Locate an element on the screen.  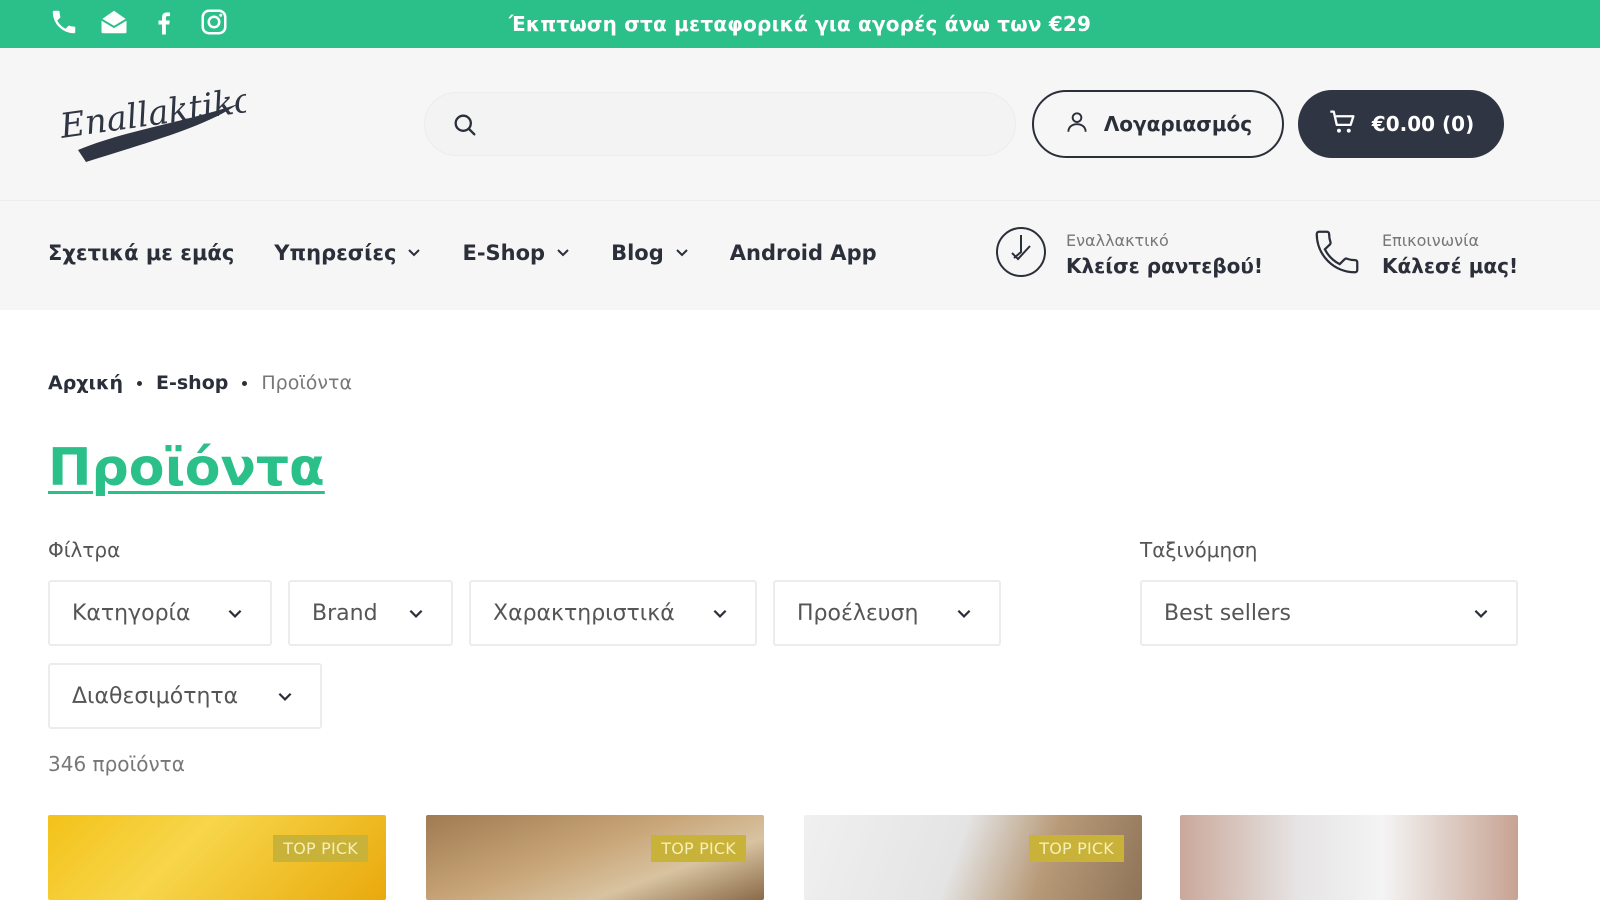
product-count: 346 προϊόντα is located at coordinates (116, 764).